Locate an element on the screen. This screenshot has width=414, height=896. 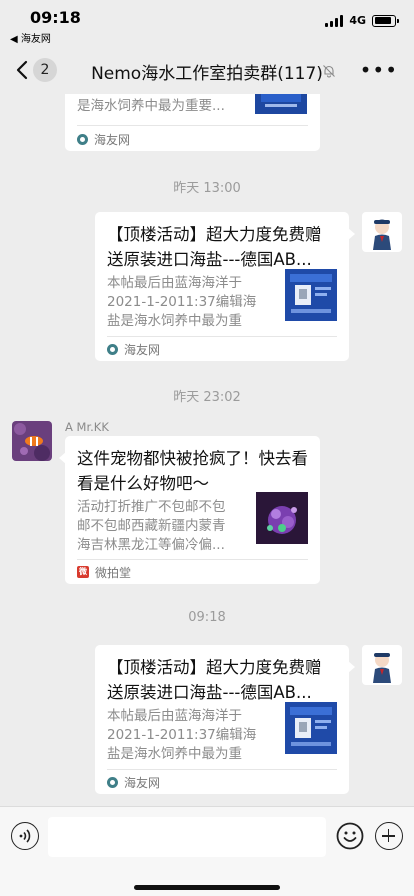
chevron-left-icon is located at coordinates (22, 70).